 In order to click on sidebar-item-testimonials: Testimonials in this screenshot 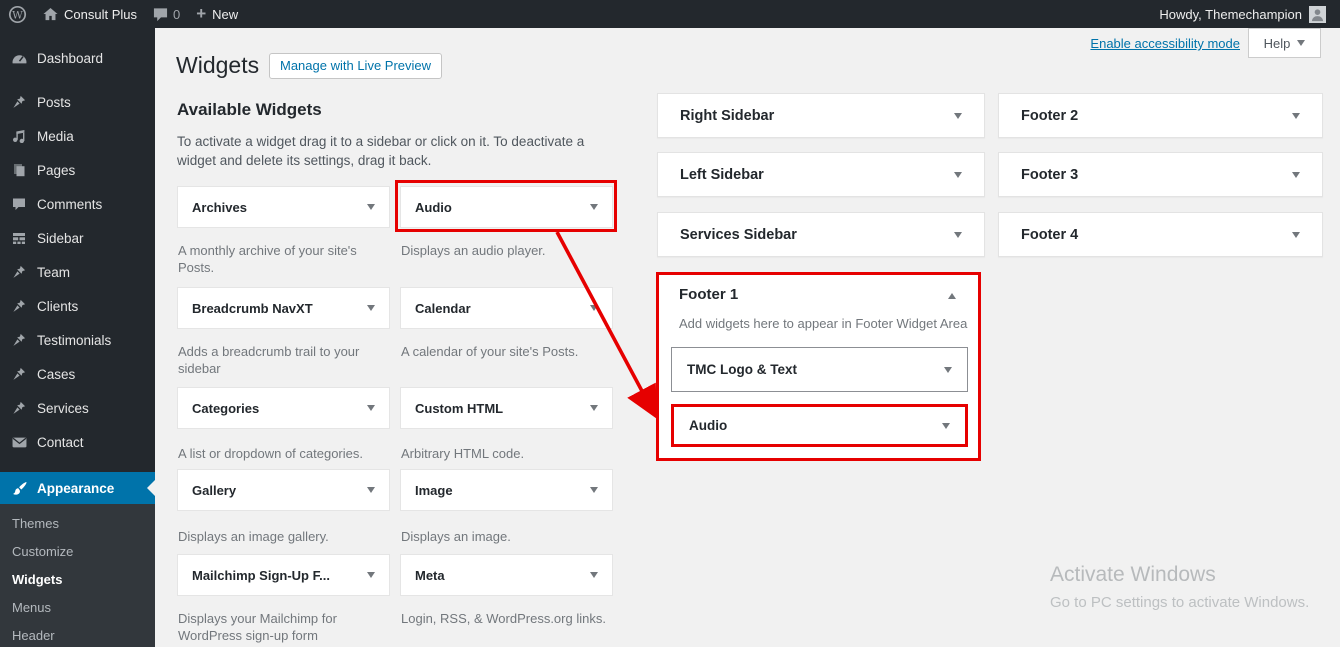, I will do `click(77, 340)`.